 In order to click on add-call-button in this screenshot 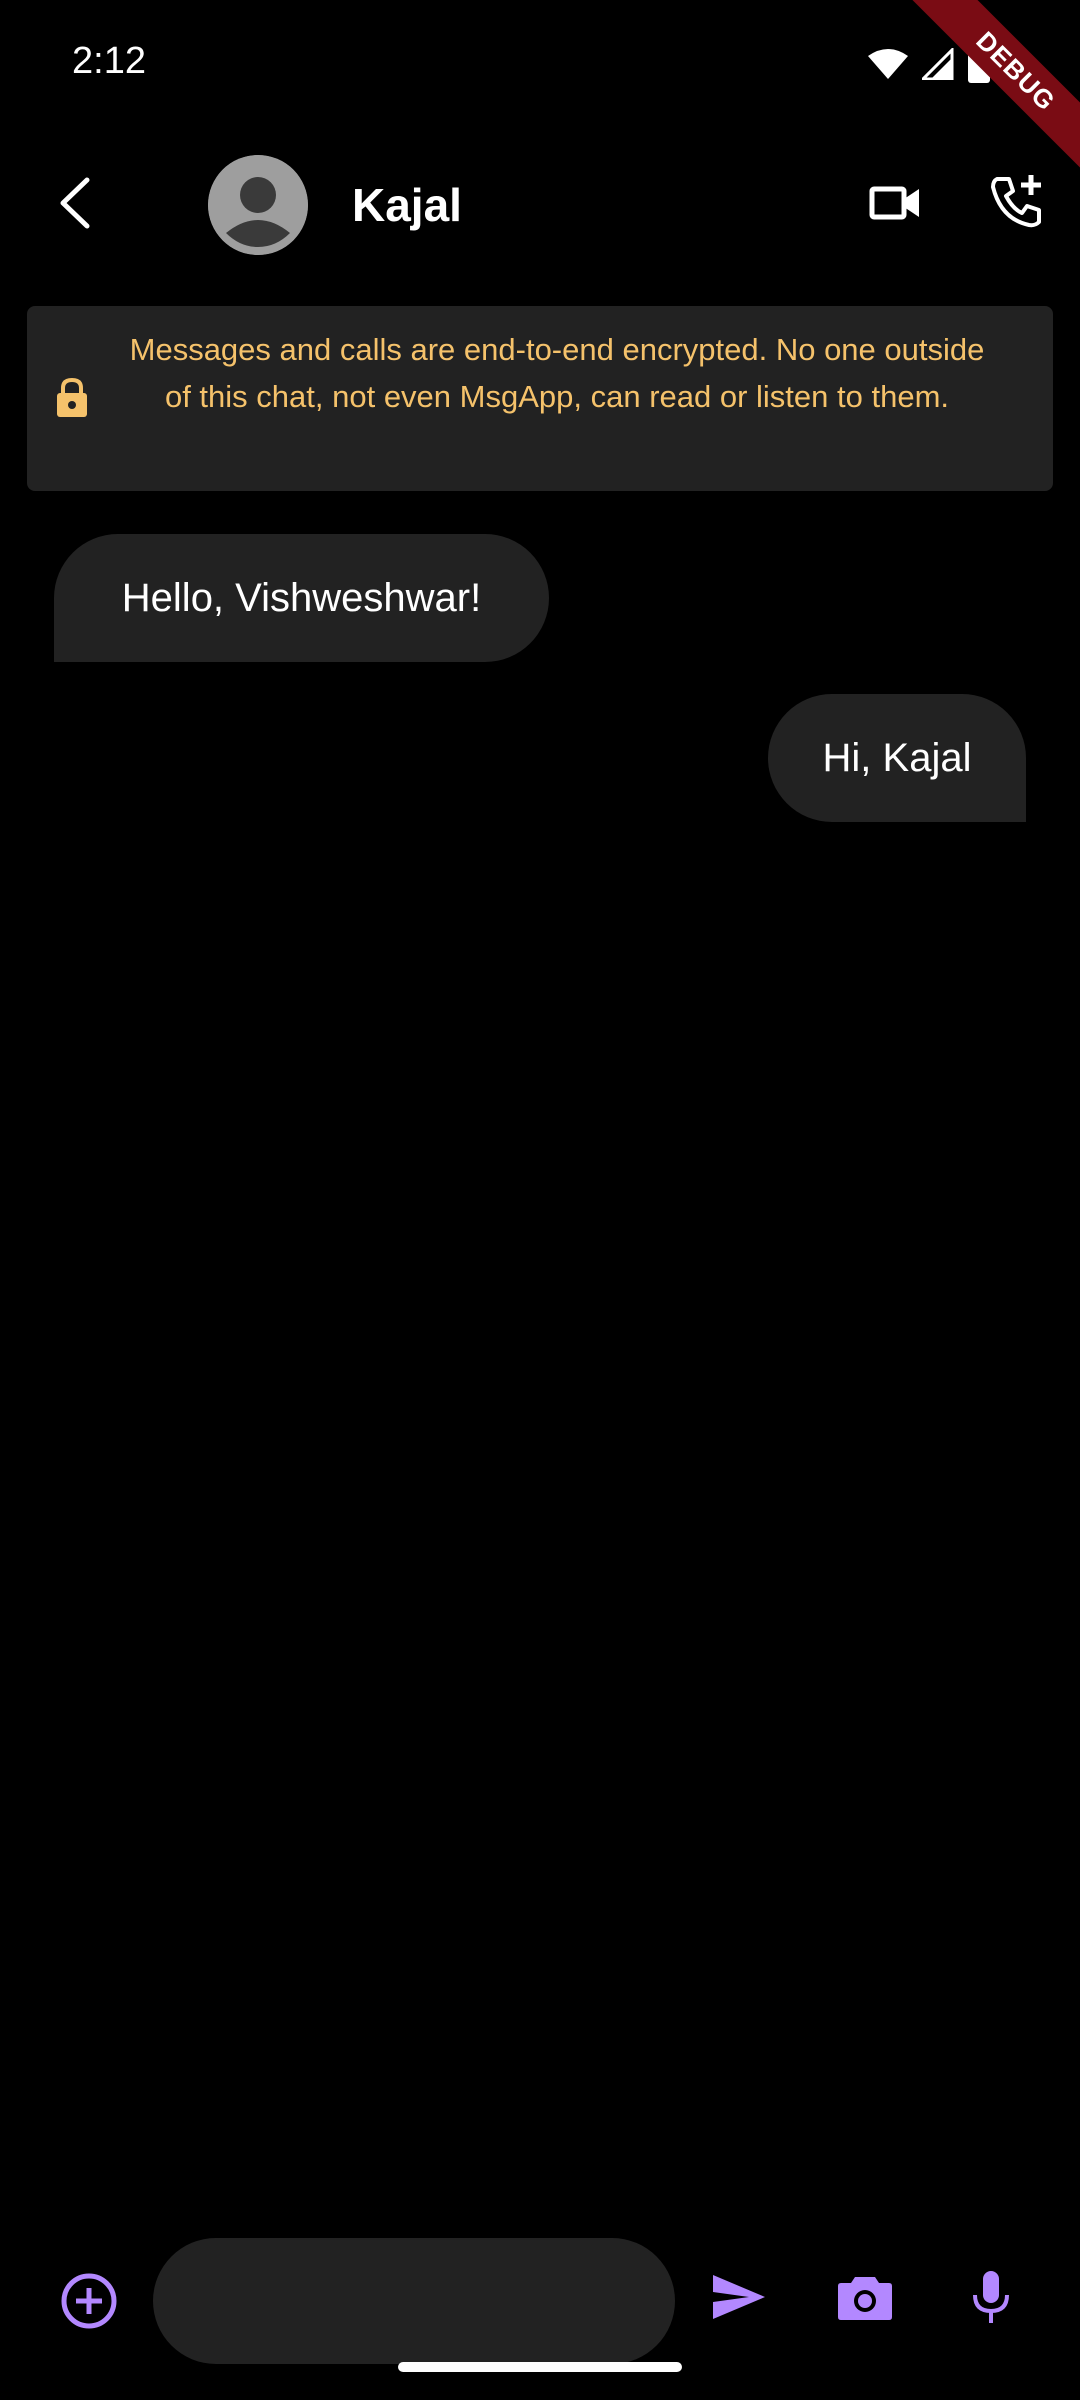, I will do `click(1017, 203)`.